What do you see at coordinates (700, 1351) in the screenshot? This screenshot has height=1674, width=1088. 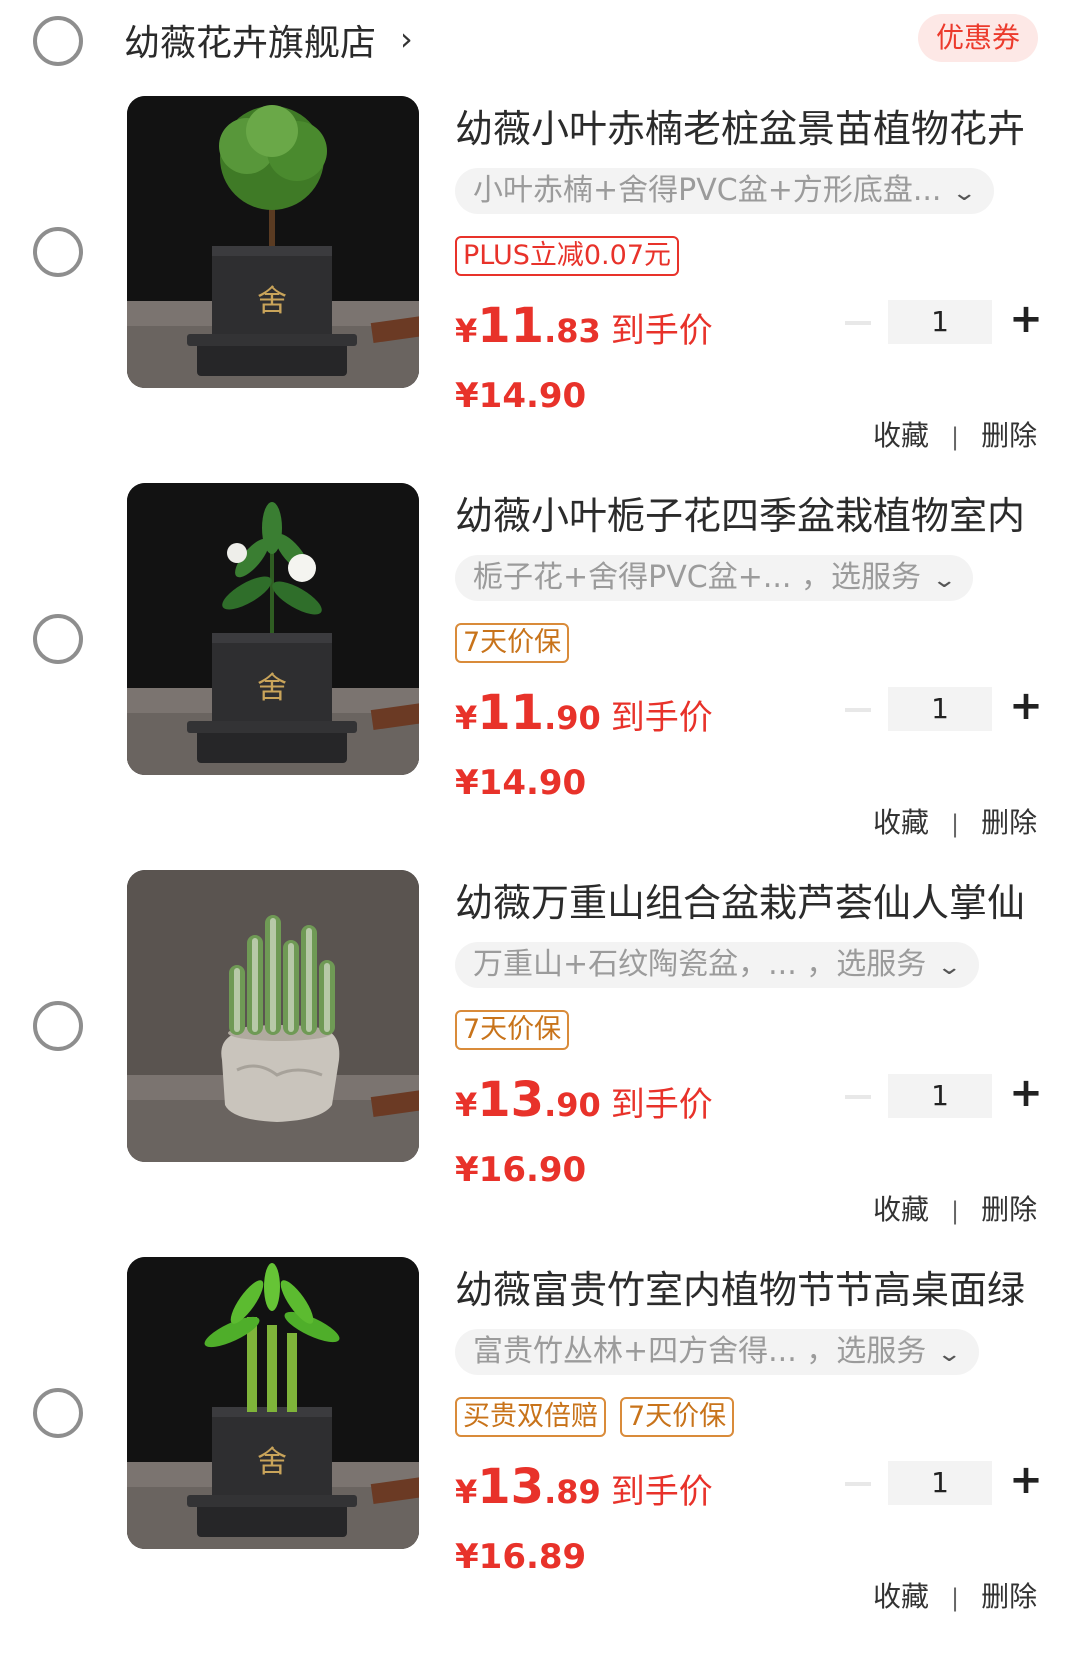 I see `sku-text: 富贵竹丛林+四方舍得... ，选服务` at bounding box center [700, 1351].